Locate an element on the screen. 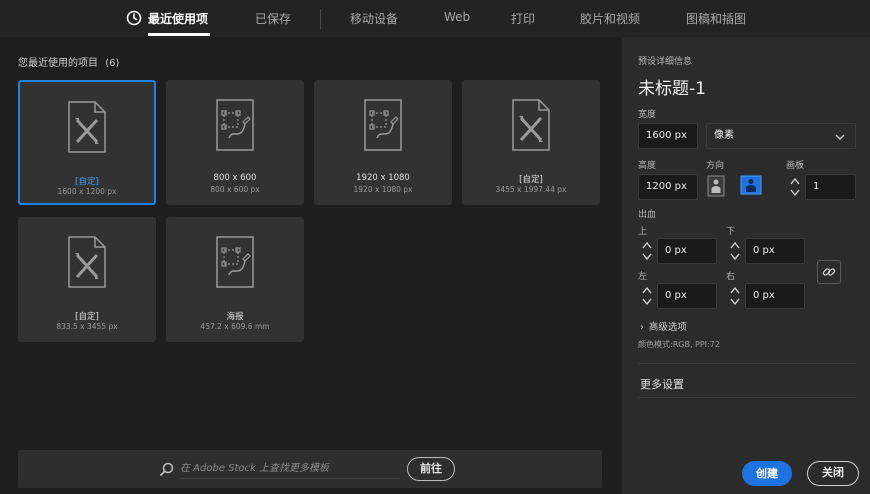 The image size is (870, 494). bleed-left-stepper is located at coordinates (647, 296).